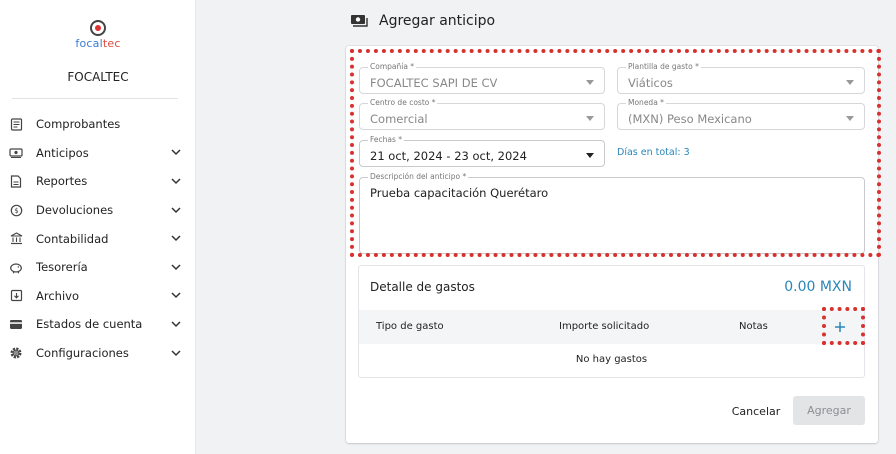 This screenshot has height=454, width=896. Describe the element at coordinates (690, 119) in the screenshot. I see `currency-value: (MXN) Peso Mexicano` at that location.